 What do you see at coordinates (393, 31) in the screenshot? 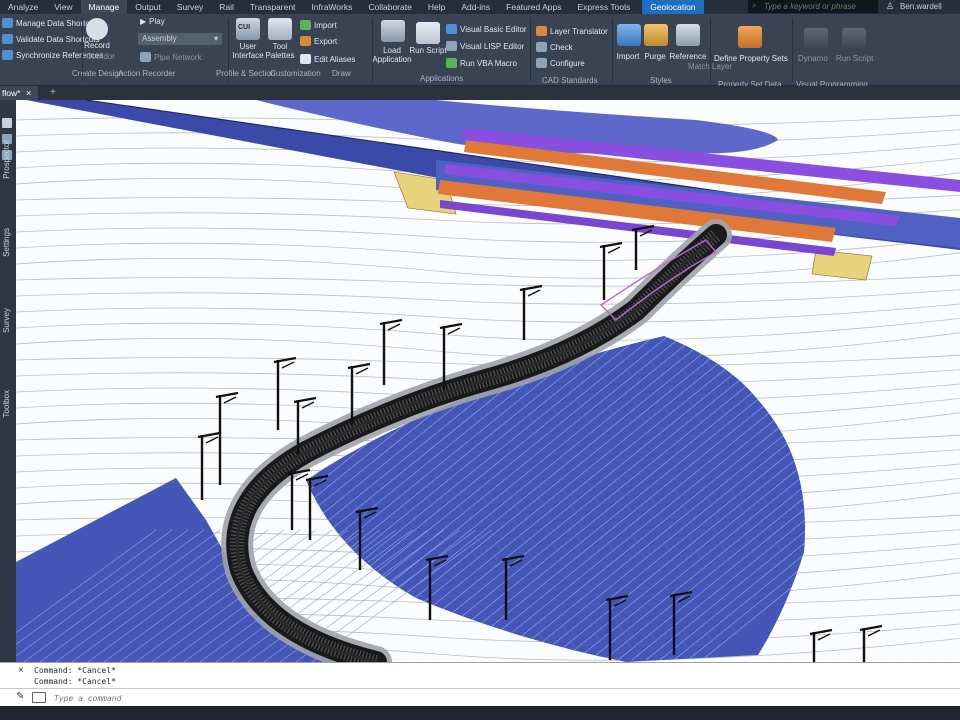
I see `load-application-icon` at bounding box center [393, 31].